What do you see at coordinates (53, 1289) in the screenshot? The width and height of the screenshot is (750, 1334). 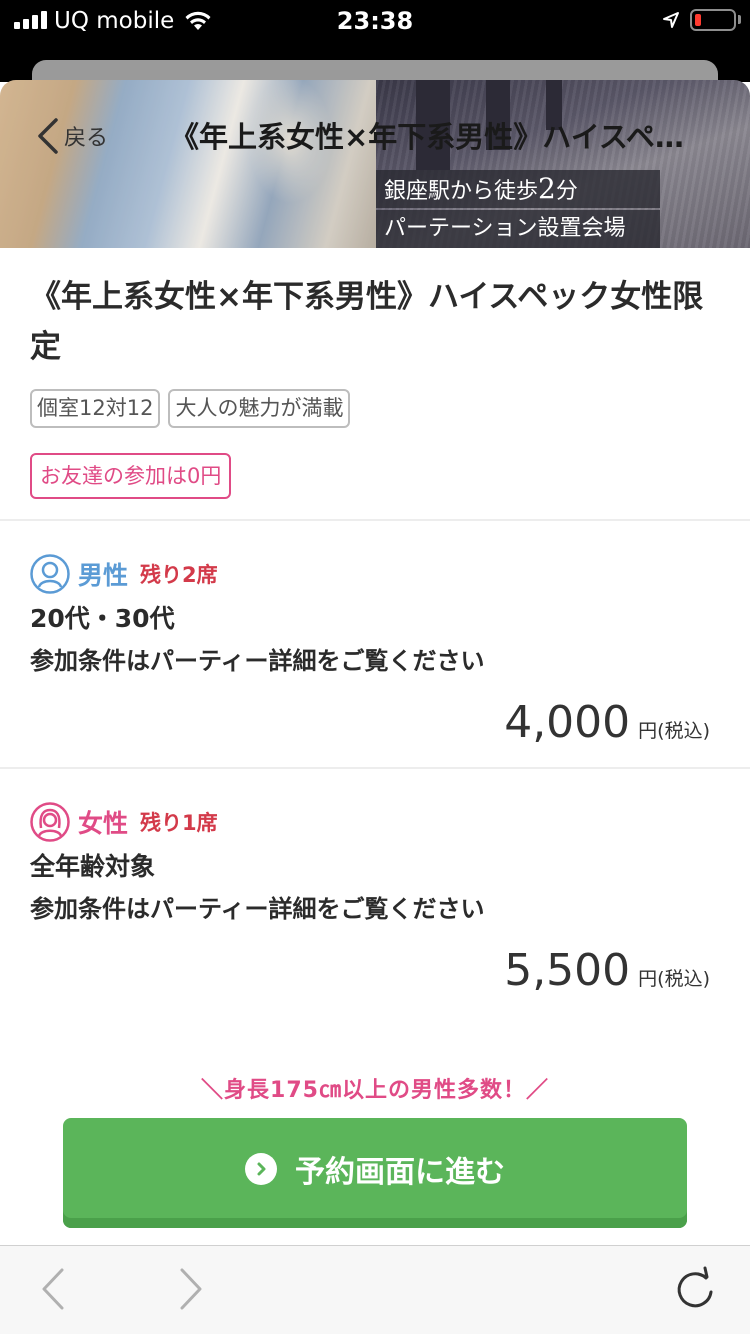 I see `browser-back-icon` at bounding box center [53, 1289].